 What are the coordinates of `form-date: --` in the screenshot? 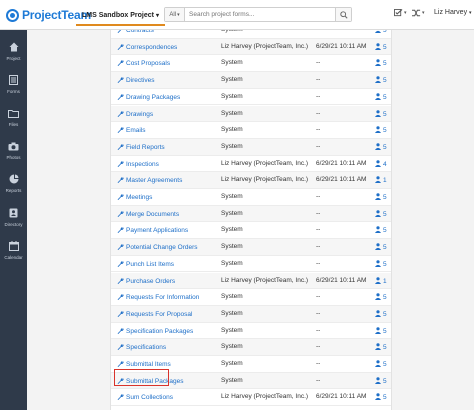 It's located at (318, 130).